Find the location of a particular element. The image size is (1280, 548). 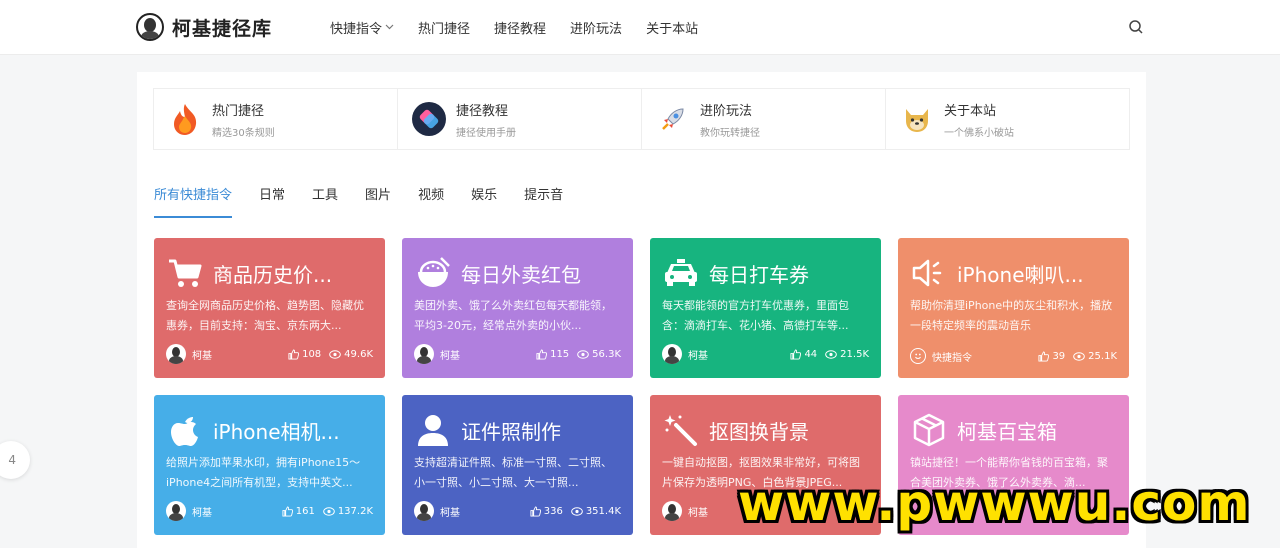

nav-label: 热门捷径 is located at coordinates (444, 29).